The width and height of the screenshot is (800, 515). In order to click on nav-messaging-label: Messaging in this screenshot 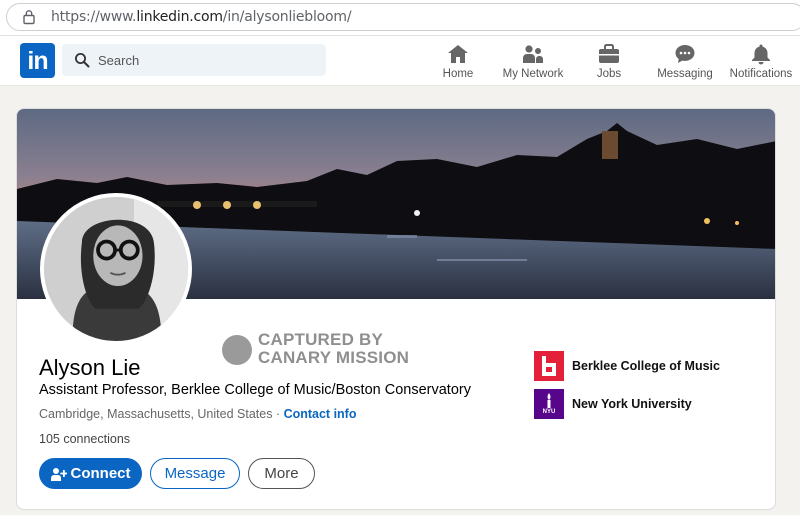, I will do `click(685, 74)`.